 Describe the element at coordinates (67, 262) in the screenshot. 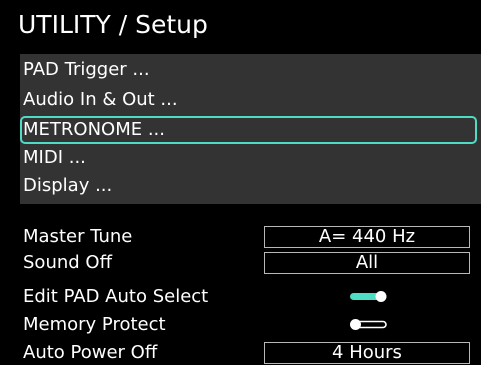

I see `sound-off-label: Sound Off` at that location.